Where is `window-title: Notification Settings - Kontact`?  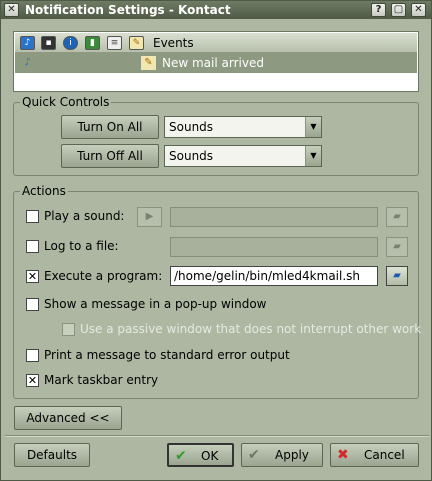
window-title: Notification Settings - Kontact is located at coordinates (128, 10).